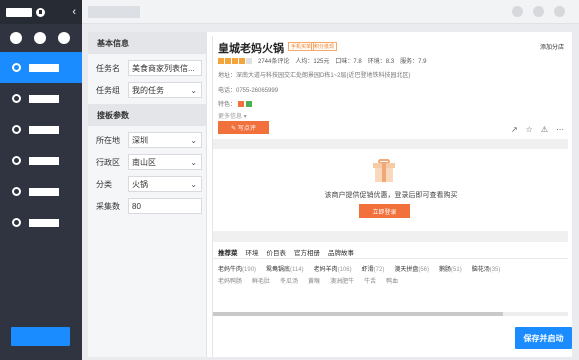 The image size is (579, 360). I want to click on sidebar-bottom-button, so click(40, 336).